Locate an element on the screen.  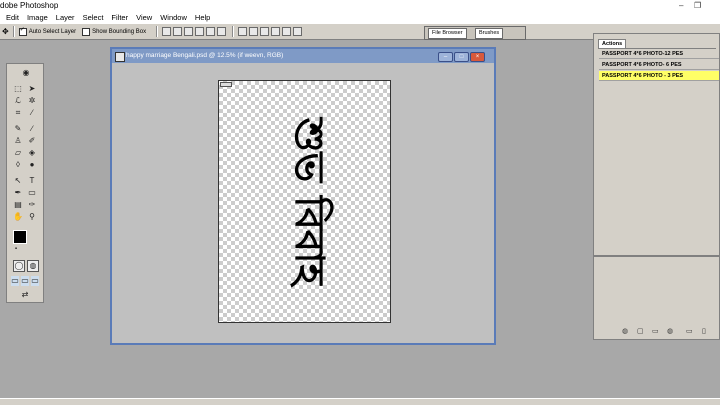
palette-well: File Browser Brushes is located at coordinates (475, 33).